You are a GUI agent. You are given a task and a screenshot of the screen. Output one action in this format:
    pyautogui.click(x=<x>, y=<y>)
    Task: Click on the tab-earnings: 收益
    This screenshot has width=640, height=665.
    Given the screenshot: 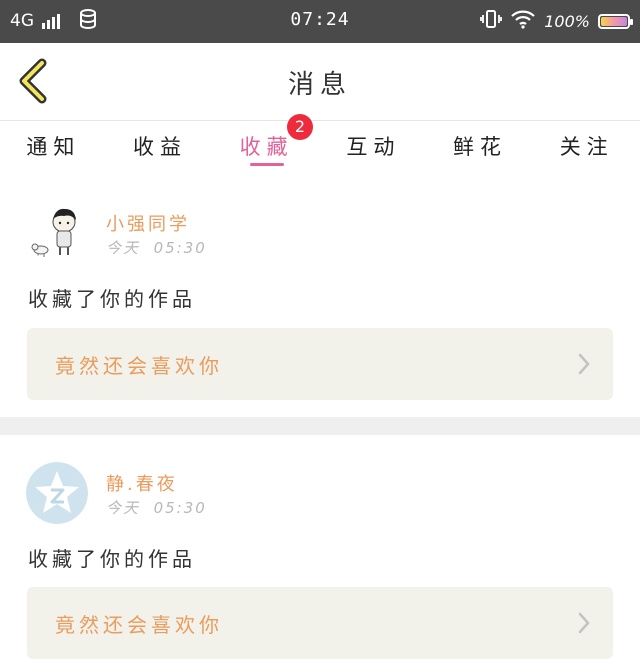 What is the action you would take?
    pyautogui.click(x=160, y=148)
    